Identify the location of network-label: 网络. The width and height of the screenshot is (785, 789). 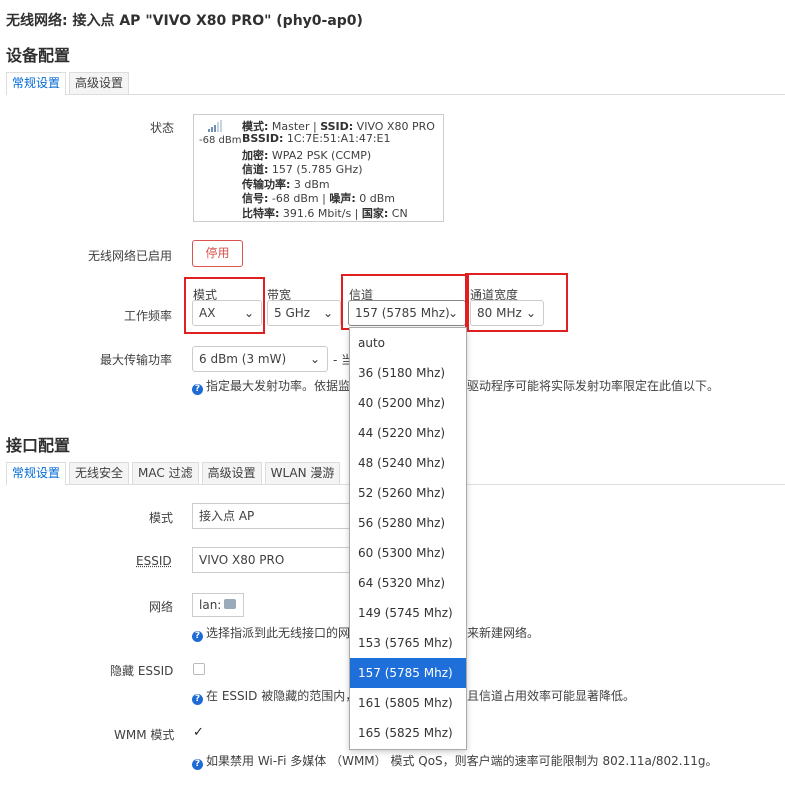
(161, 607).